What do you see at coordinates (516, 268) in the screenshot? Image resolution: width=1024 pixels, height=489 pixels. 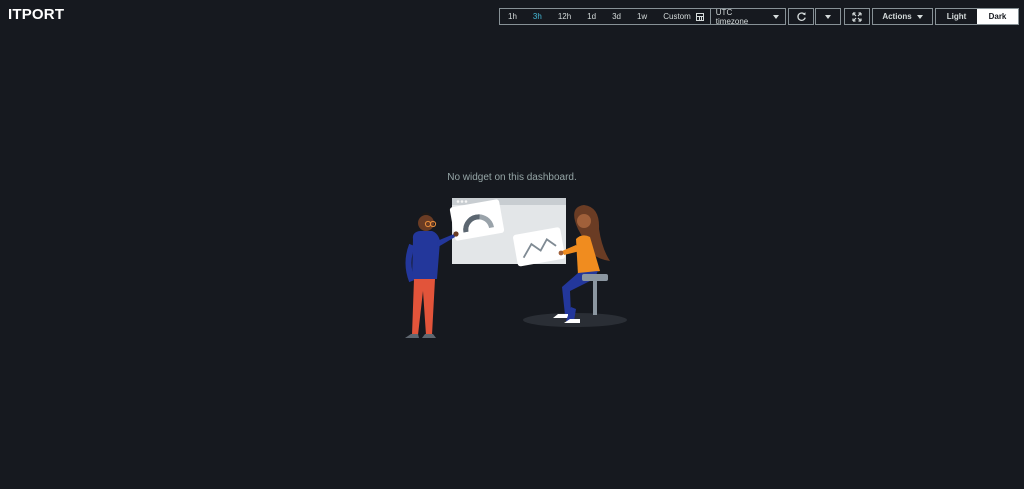 I see `empty-dashboard-illustration` at bounding box center [516, 268].